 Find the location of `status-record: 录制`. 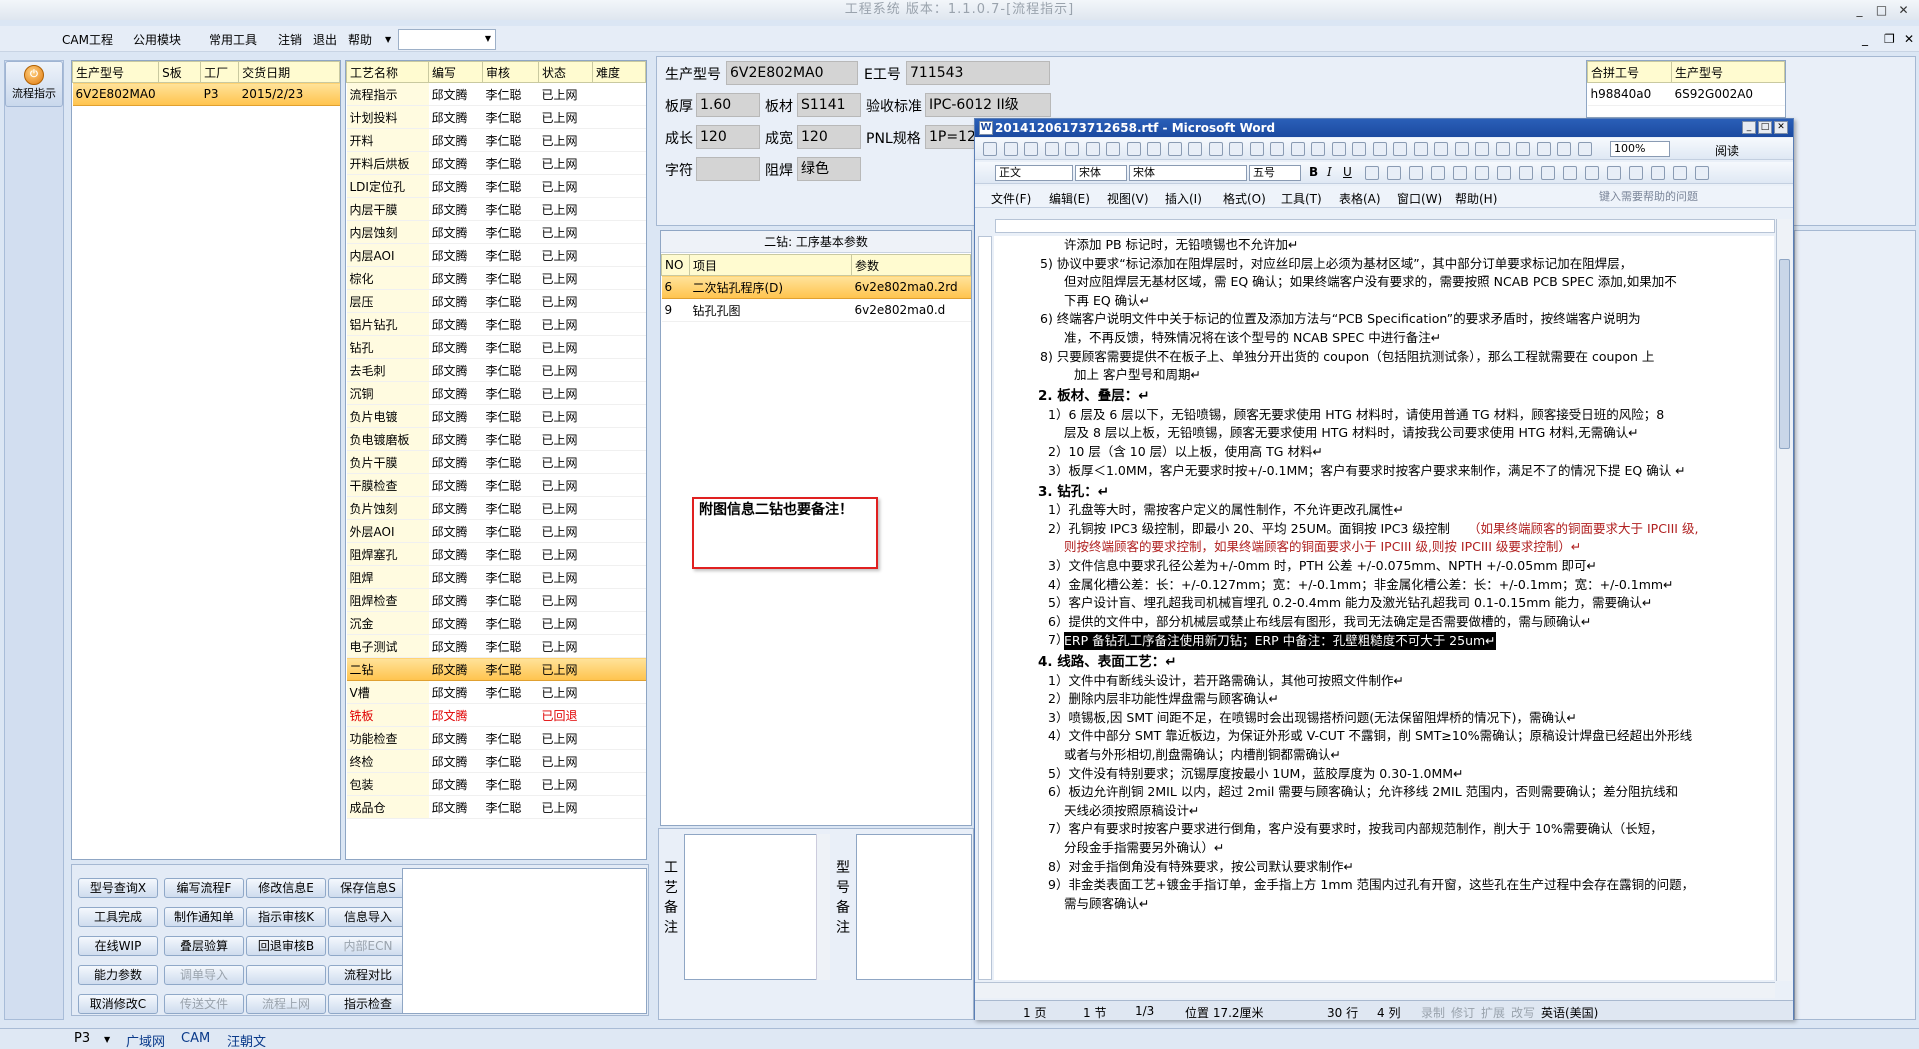

status-record: 录制 is located at coordinates (1433, 1012).